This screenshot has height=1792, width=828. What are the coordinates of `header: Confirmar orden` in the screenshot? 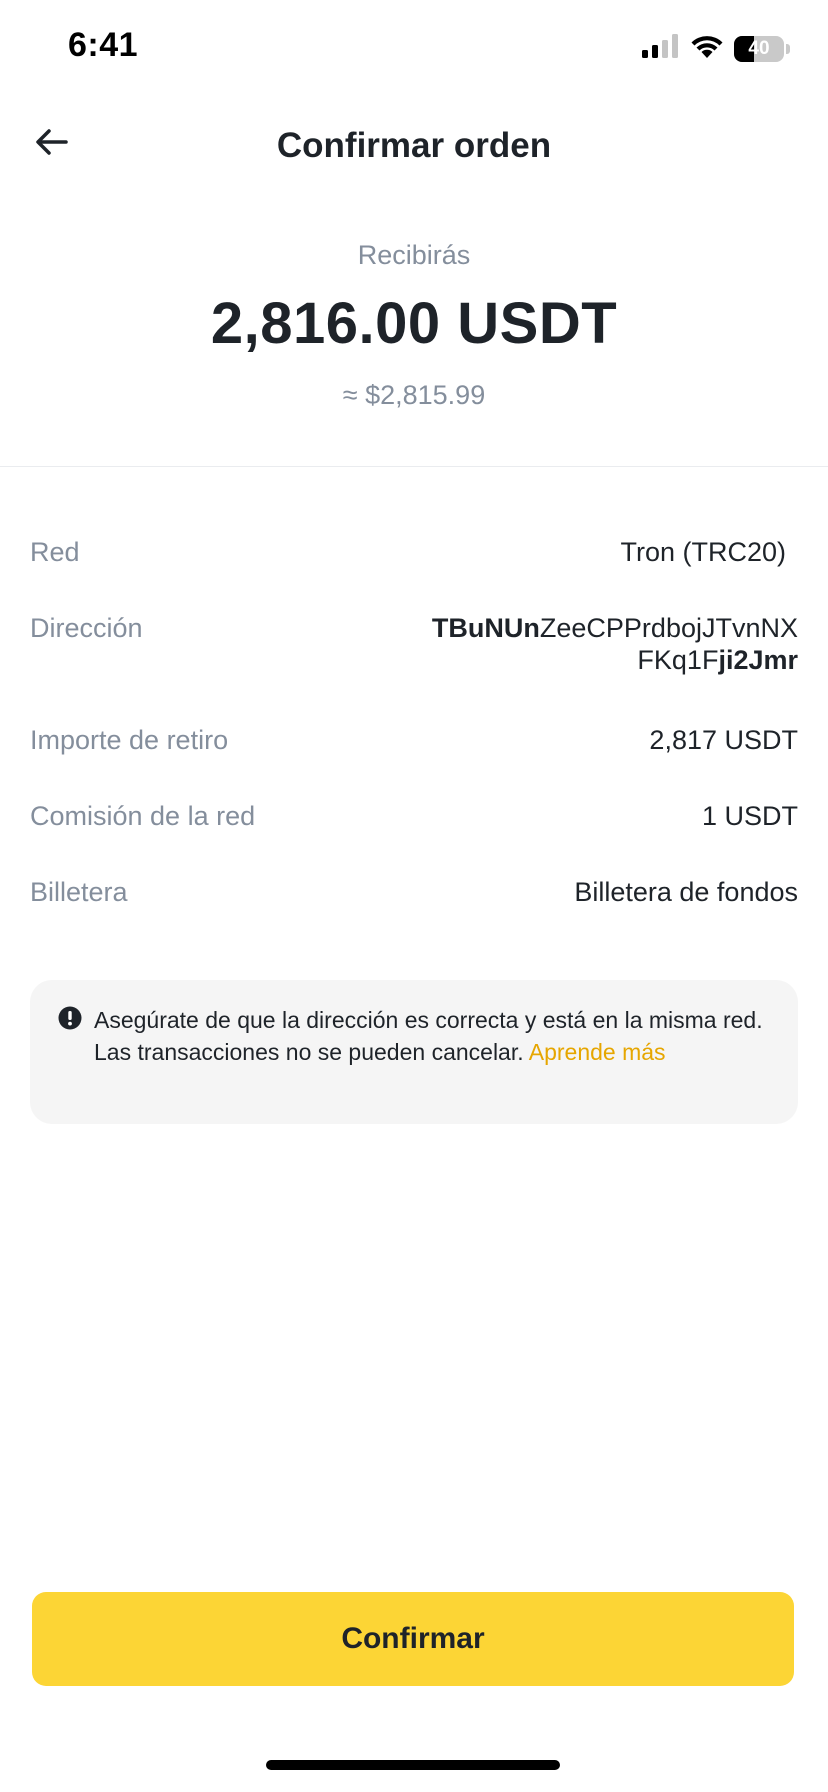 It's located at (414, 148).